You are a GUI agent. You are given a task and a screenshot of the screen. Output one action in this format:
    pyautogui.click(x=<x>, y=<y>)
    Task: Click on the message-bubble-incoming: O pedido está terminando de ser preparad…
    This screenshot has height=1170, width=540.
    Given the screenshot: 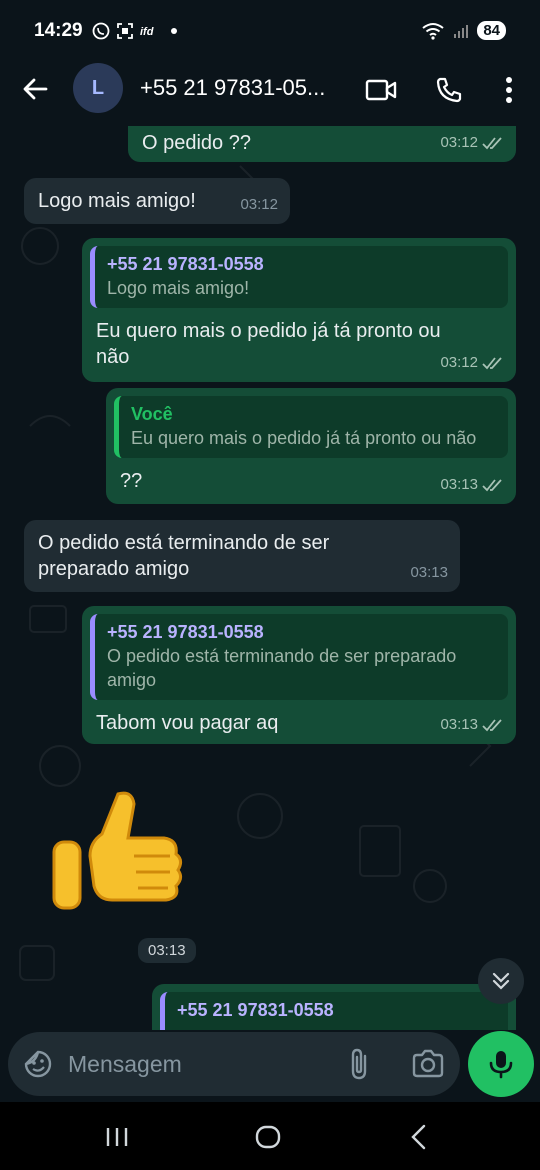 What is the action you would take?
    pyautogui.click(x=242, y=556)
    